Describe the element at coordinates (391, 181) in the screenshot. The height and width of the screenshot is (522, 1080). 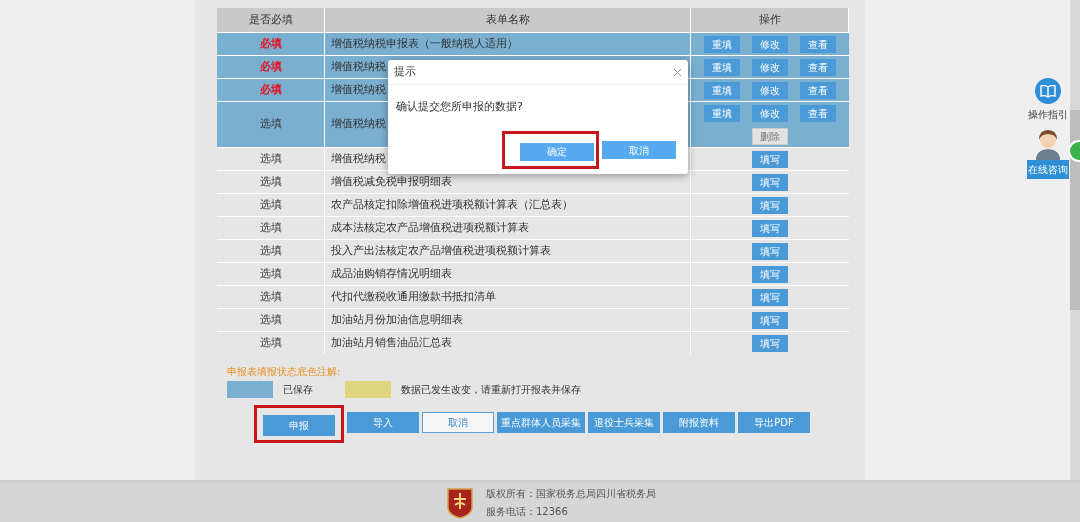
I see `form-name: 增值税减免税申报明细表` at that location.